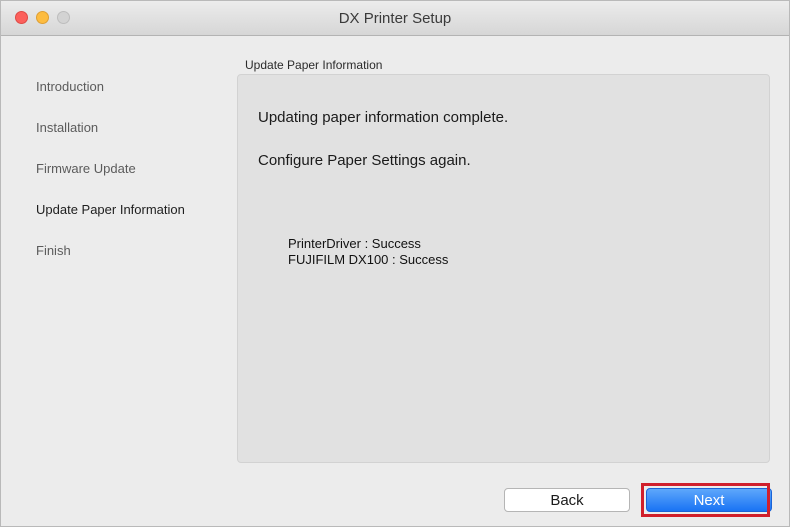 This screenshot has height=529, width=792. Describe the element at coordinates (314, 65) in the screenshot. I see `section-title: Update Paper Information` at that location.